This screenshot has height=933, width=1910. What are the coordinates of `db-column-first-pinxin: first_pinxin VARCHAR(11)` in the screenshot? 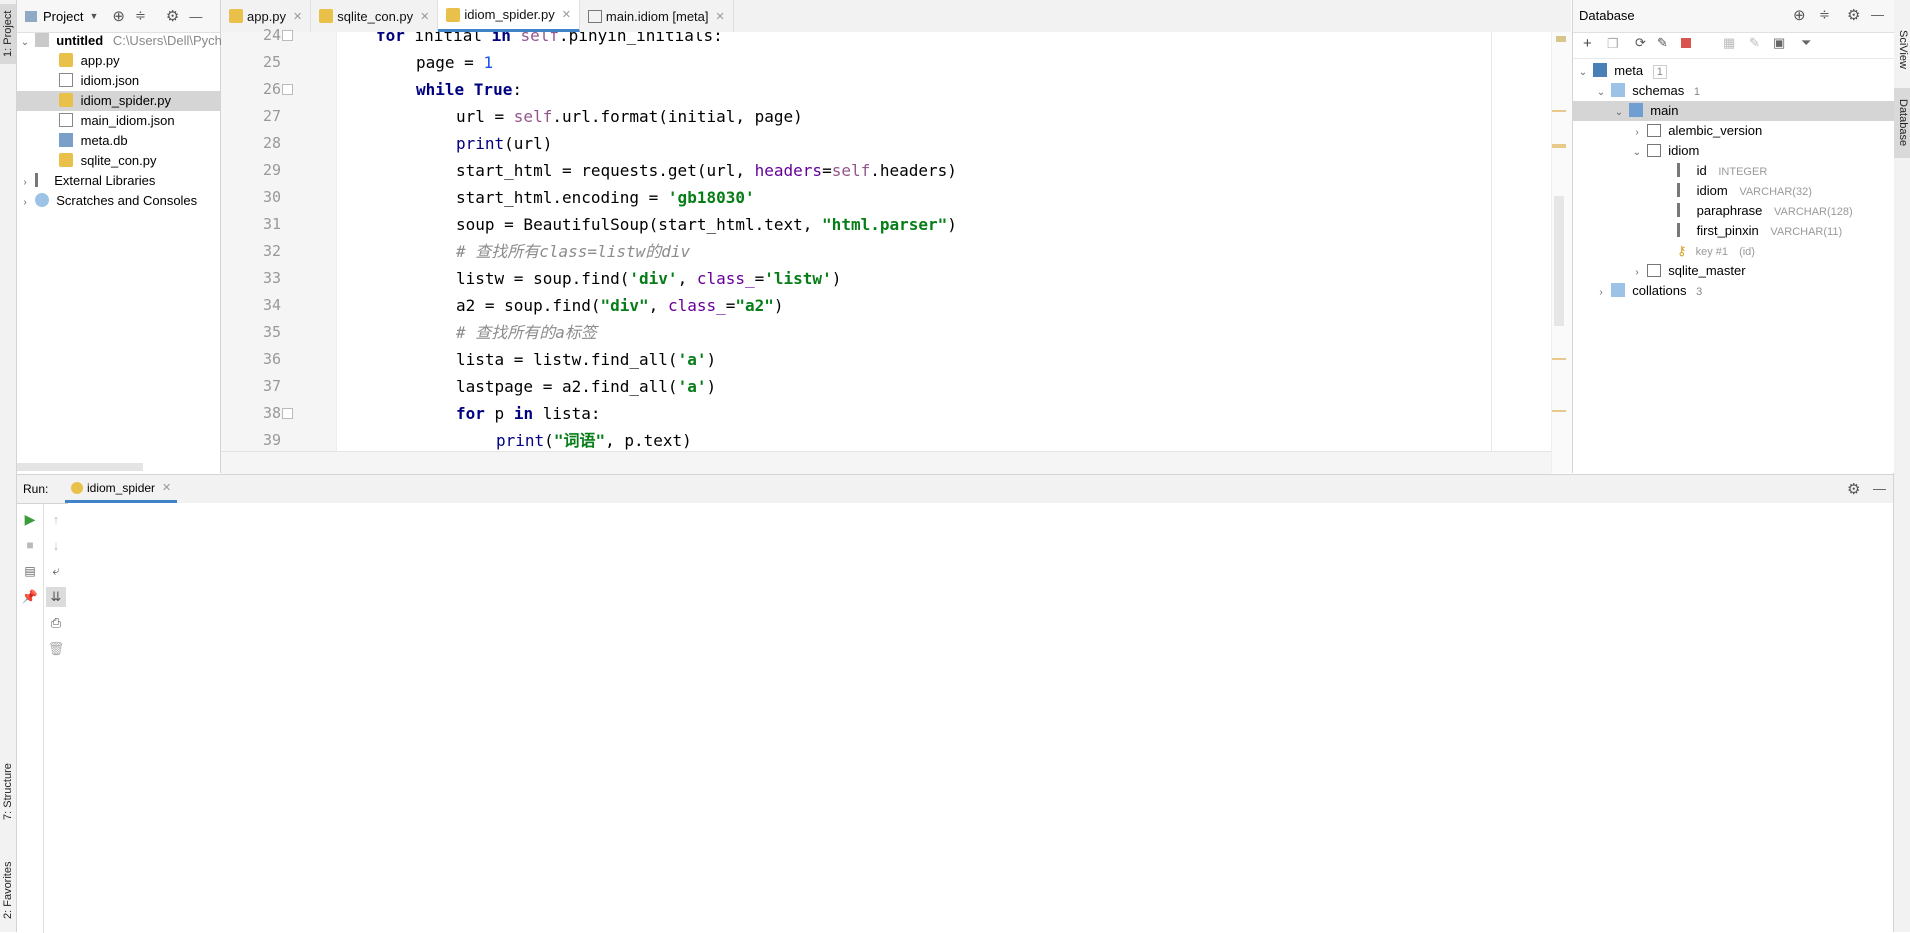 It's located at (1707, 231).